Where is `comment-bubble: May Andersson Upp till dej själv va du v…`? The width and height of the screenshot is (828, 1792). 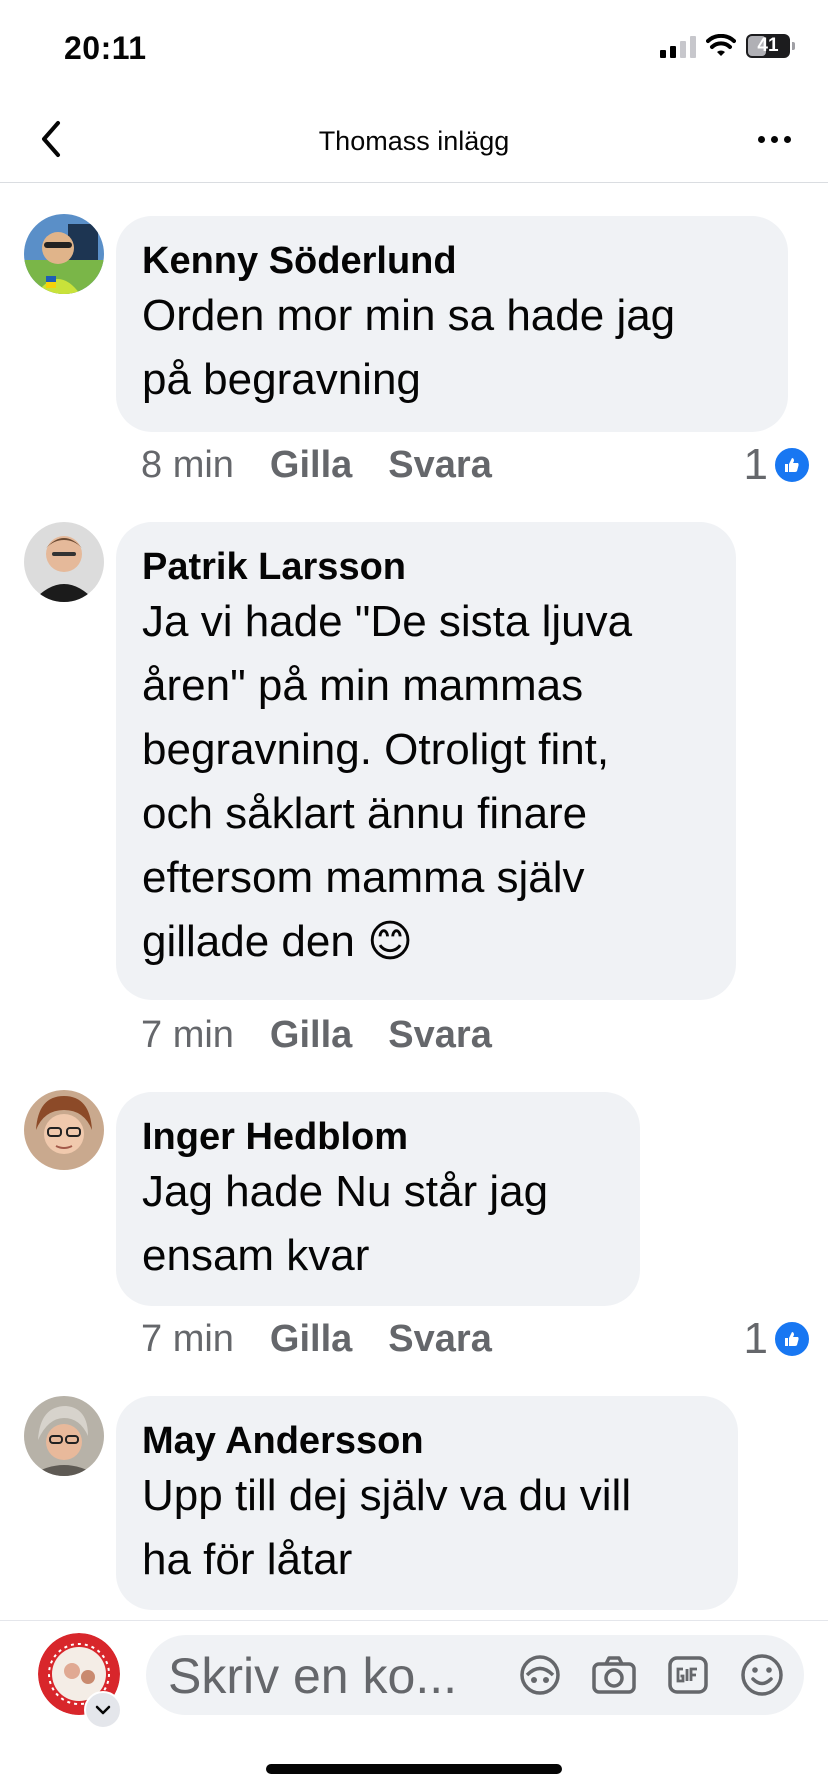
comment-bubble: May Andersson Upp till dej själv va du v… is located at coordinates (427, 1503).